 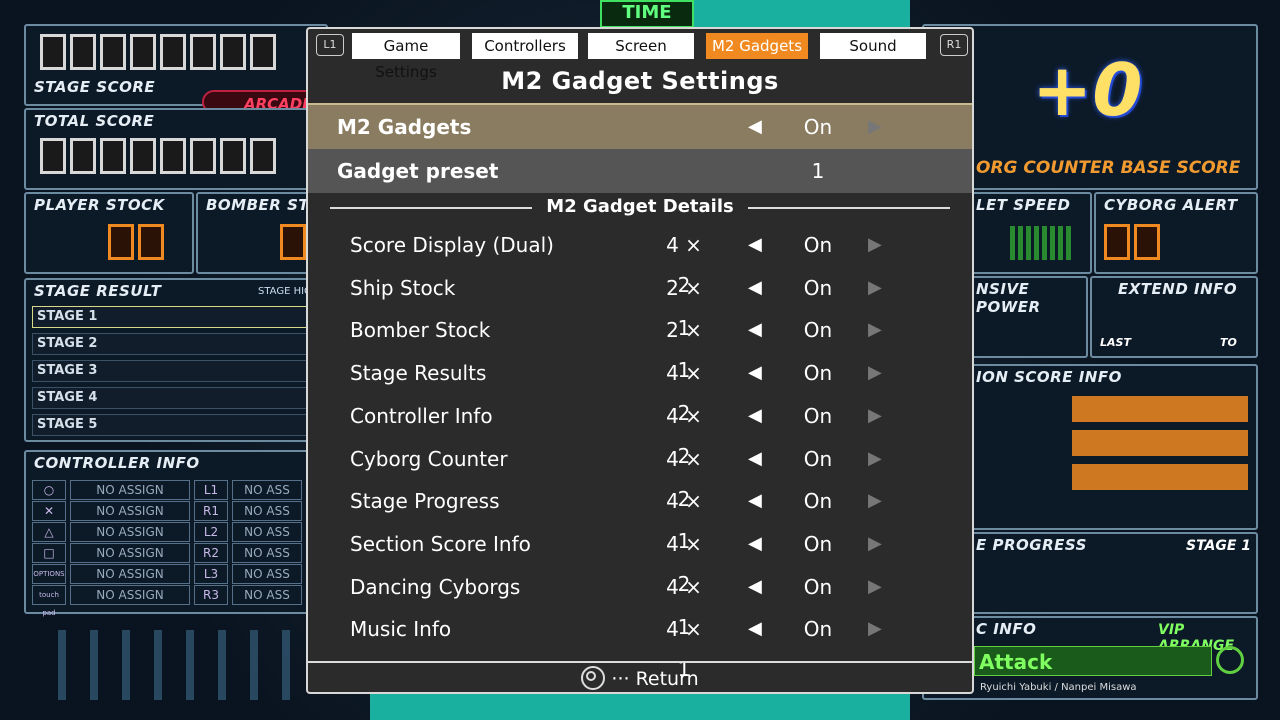 What do you see at coordinates (167, 490) in the screenshot?
I see `controller-row: ○ NO ASSIGN L1 NO ASS` at bounding box center [167, 490].